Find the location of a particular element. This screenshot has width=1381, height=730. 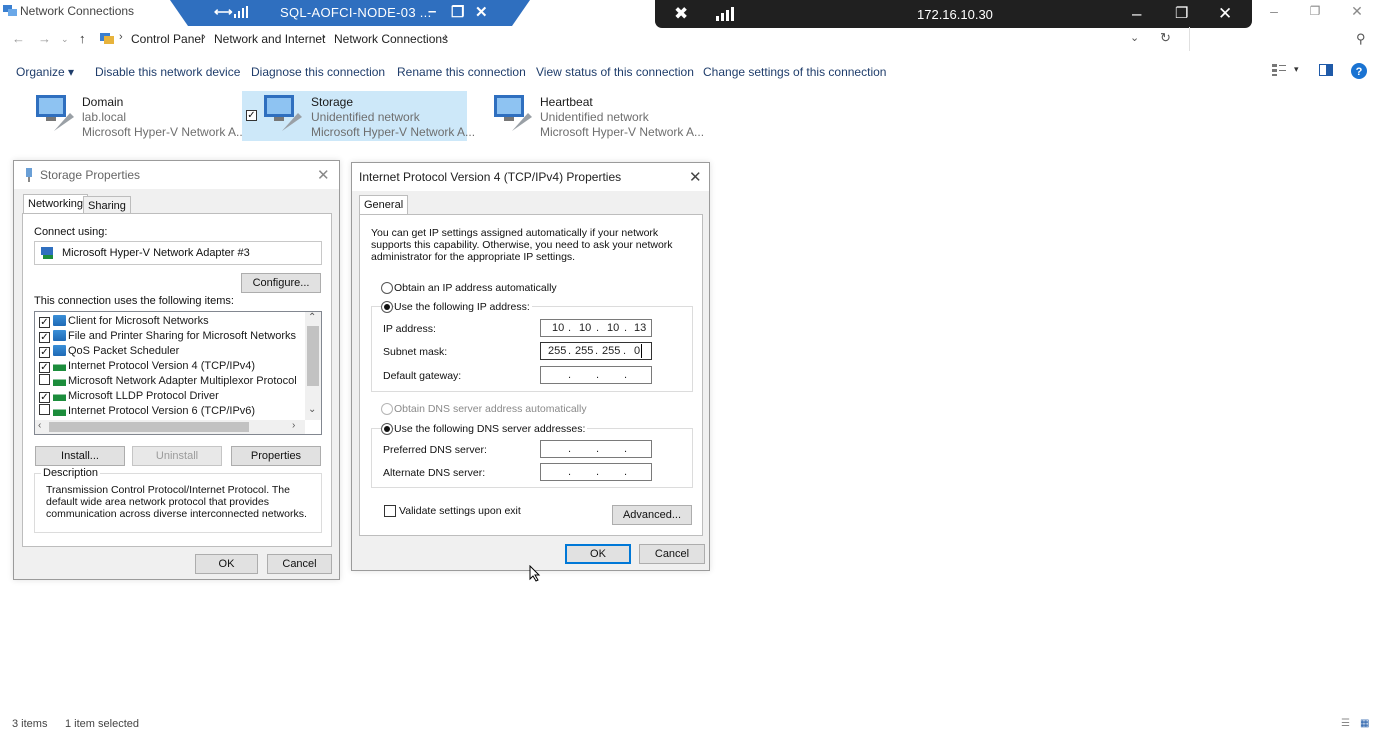

item-count: 3 items is located at coordinates (30, 724).